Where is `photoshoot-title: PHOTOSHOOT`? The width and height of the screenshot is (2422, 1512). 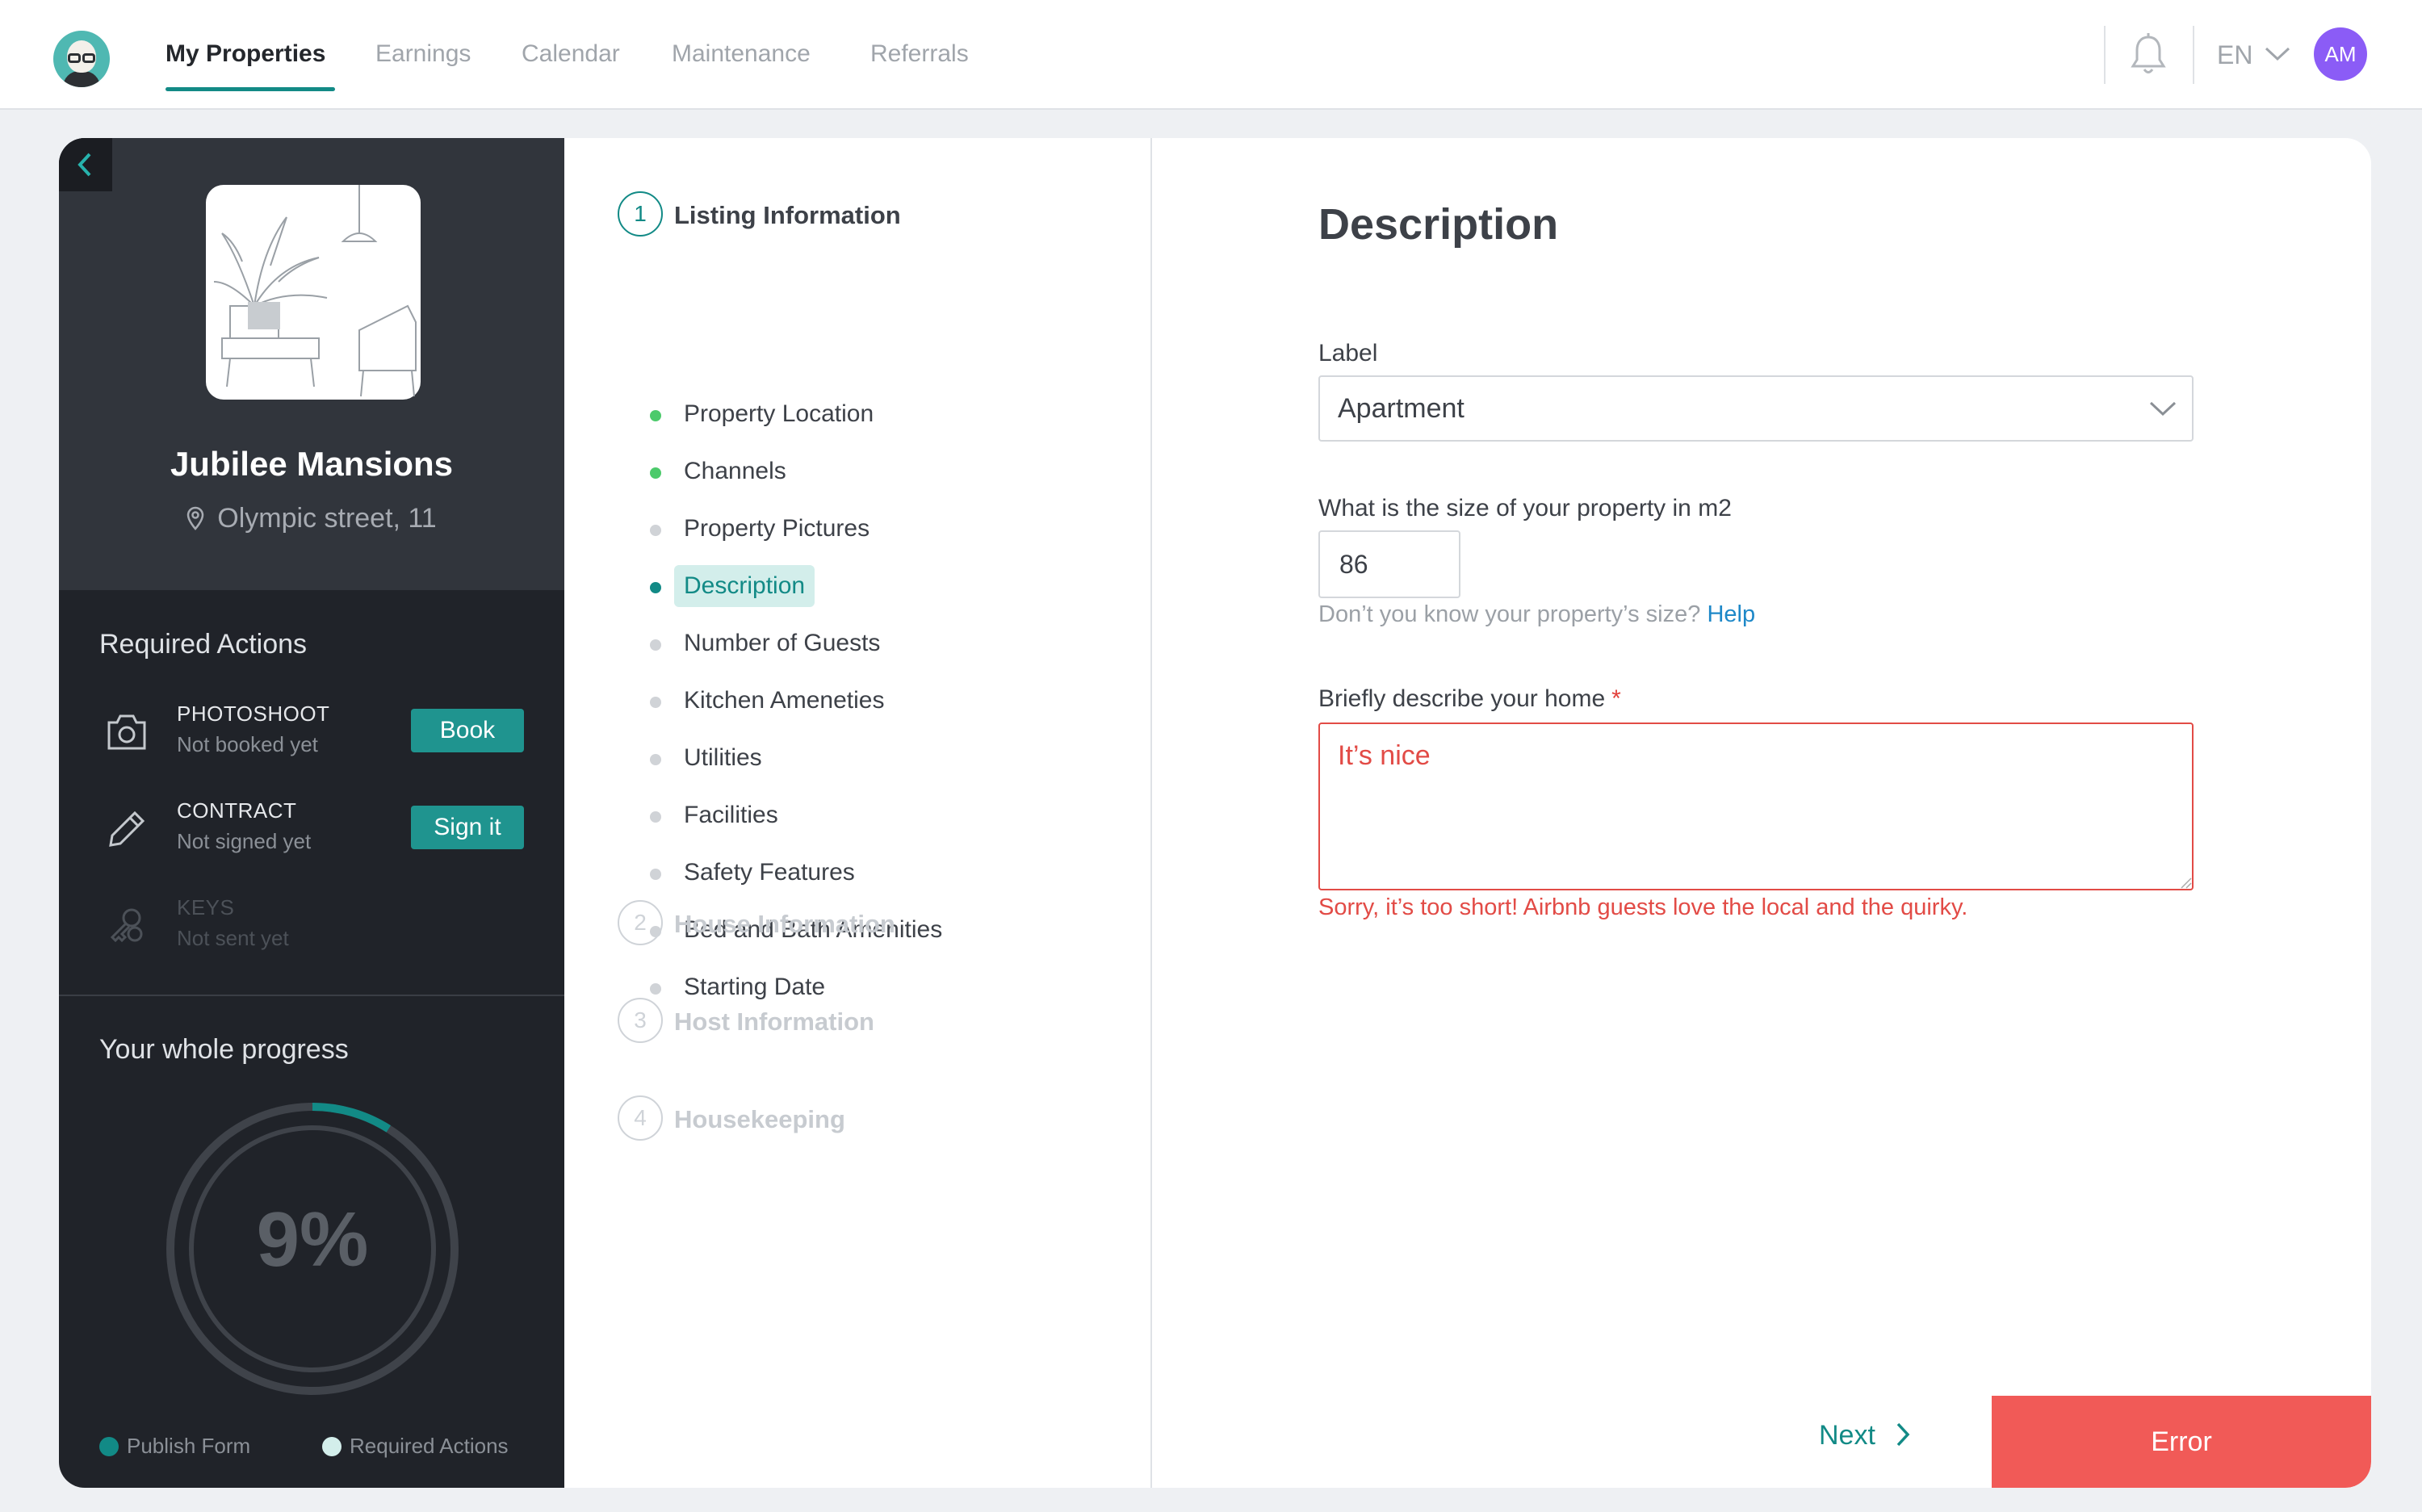
photoshoot-title: PHOTOSHOOT is located at coordinates (253, 714).